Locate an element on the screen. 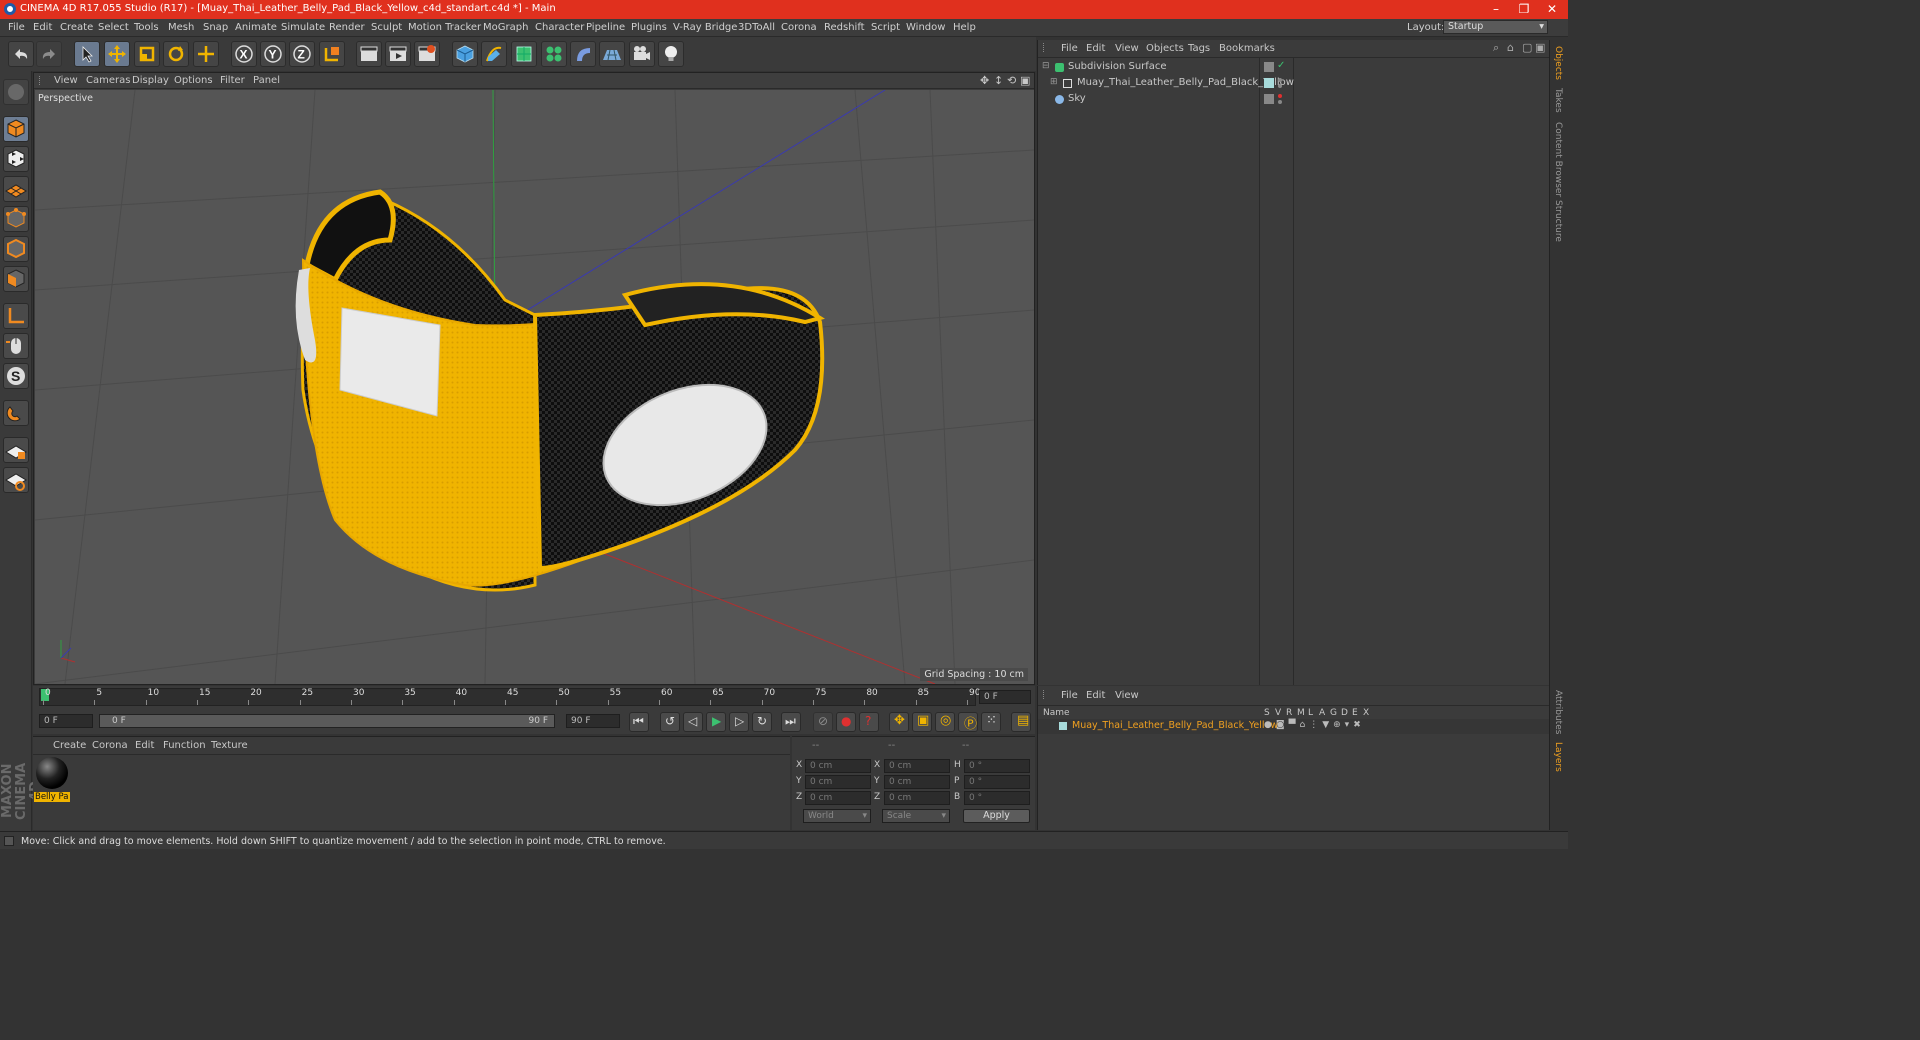  x-axis-button: X is located at coordinates (244, 54).